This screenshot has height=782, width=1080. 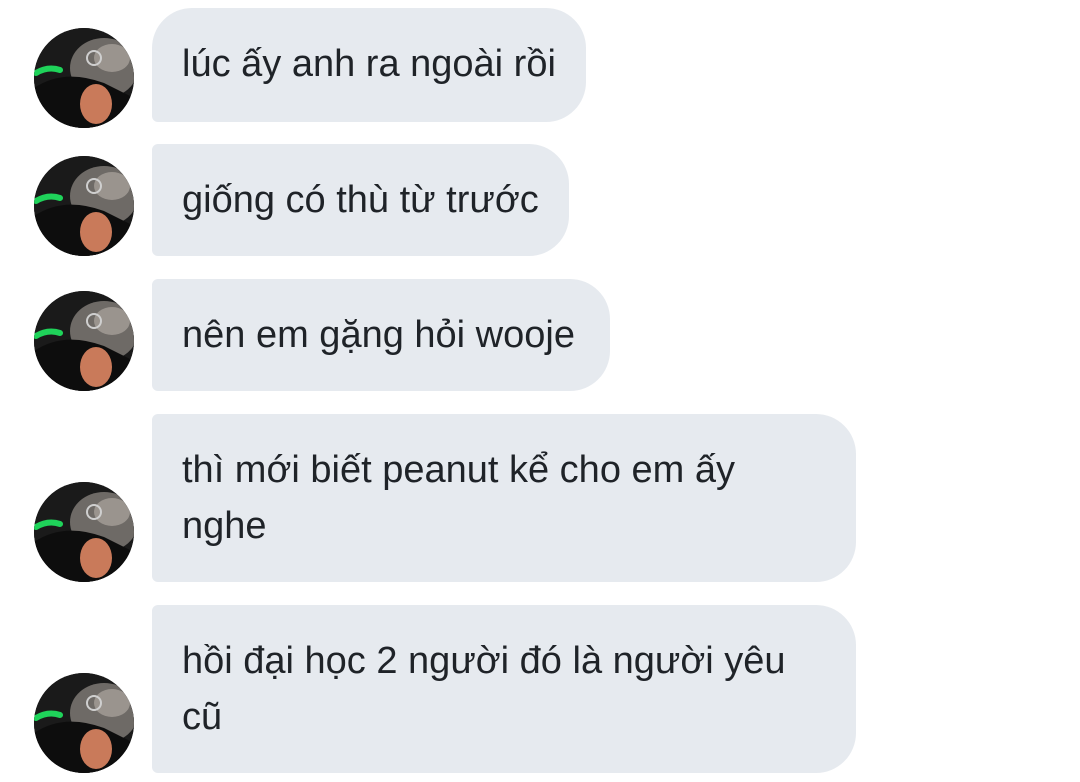 I want to click on message-text: giống có thù từ trước, so click(x=360, y=200).